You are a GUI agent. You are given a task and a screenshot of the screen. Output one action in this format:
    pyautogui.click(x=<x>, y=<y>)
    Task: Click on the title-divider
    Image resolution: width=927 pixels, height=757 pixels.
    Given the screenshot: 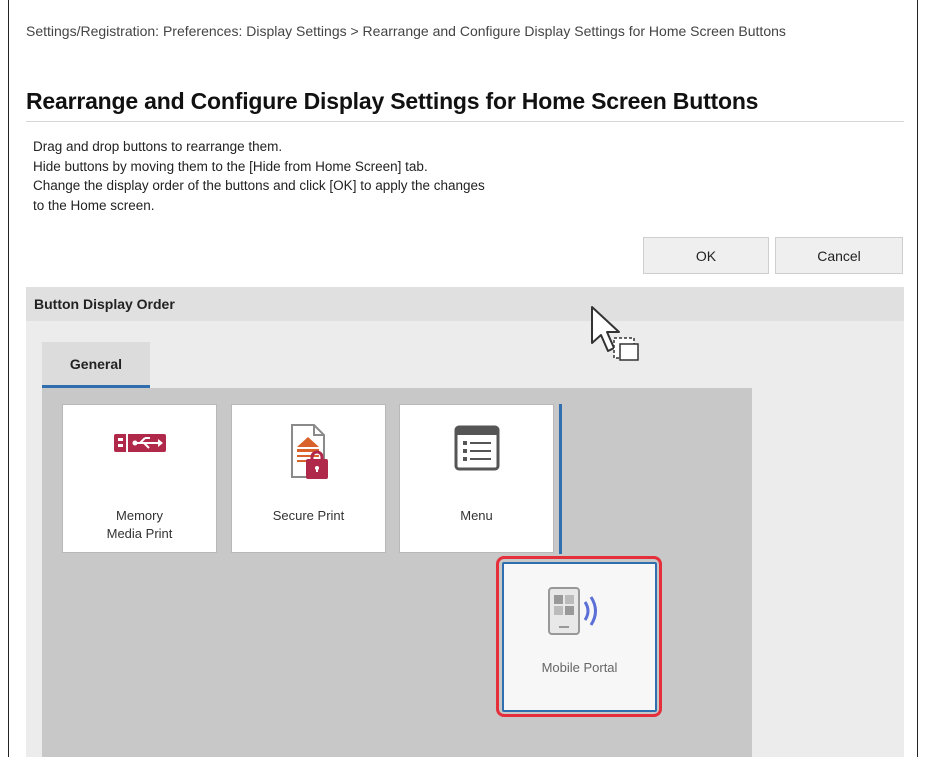 What is the action you would take?
    pyautogui.click(x=465, y=121)
    